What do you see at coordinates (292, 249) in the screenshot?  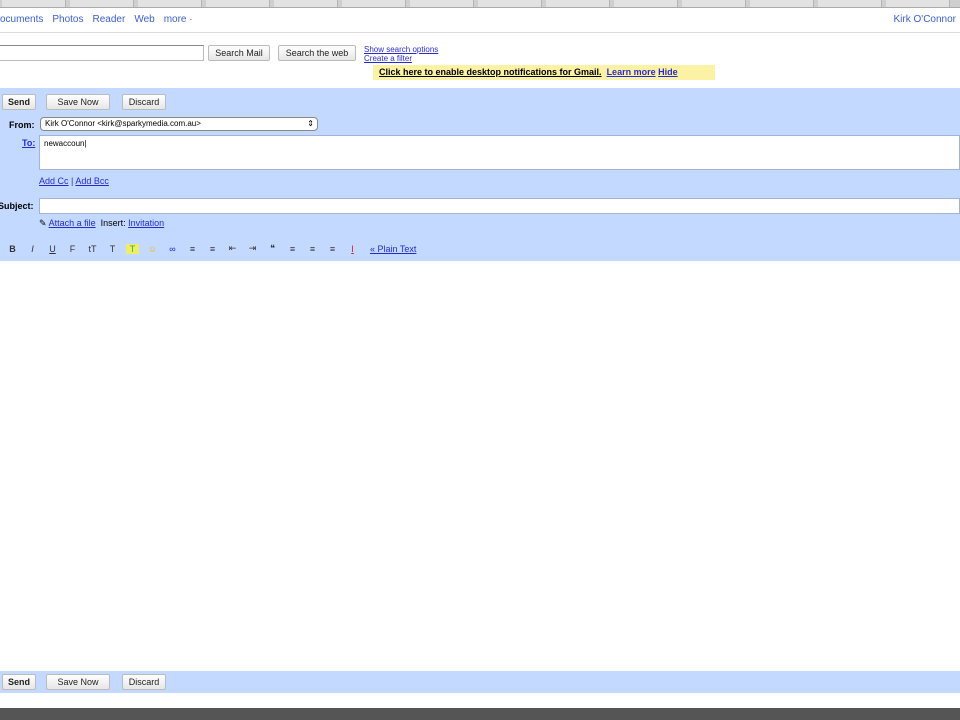 I see `align-left-icon: ≡` at bounding box center [292, 249].